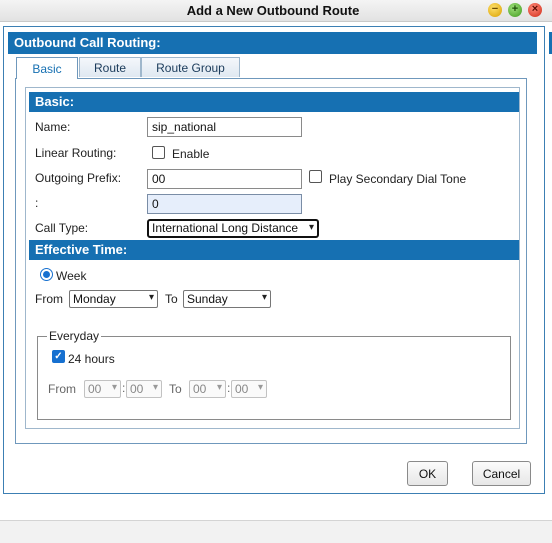 The image size is (552, 543). I want to click on call-type-label: Call Type:, so click(62, 228).